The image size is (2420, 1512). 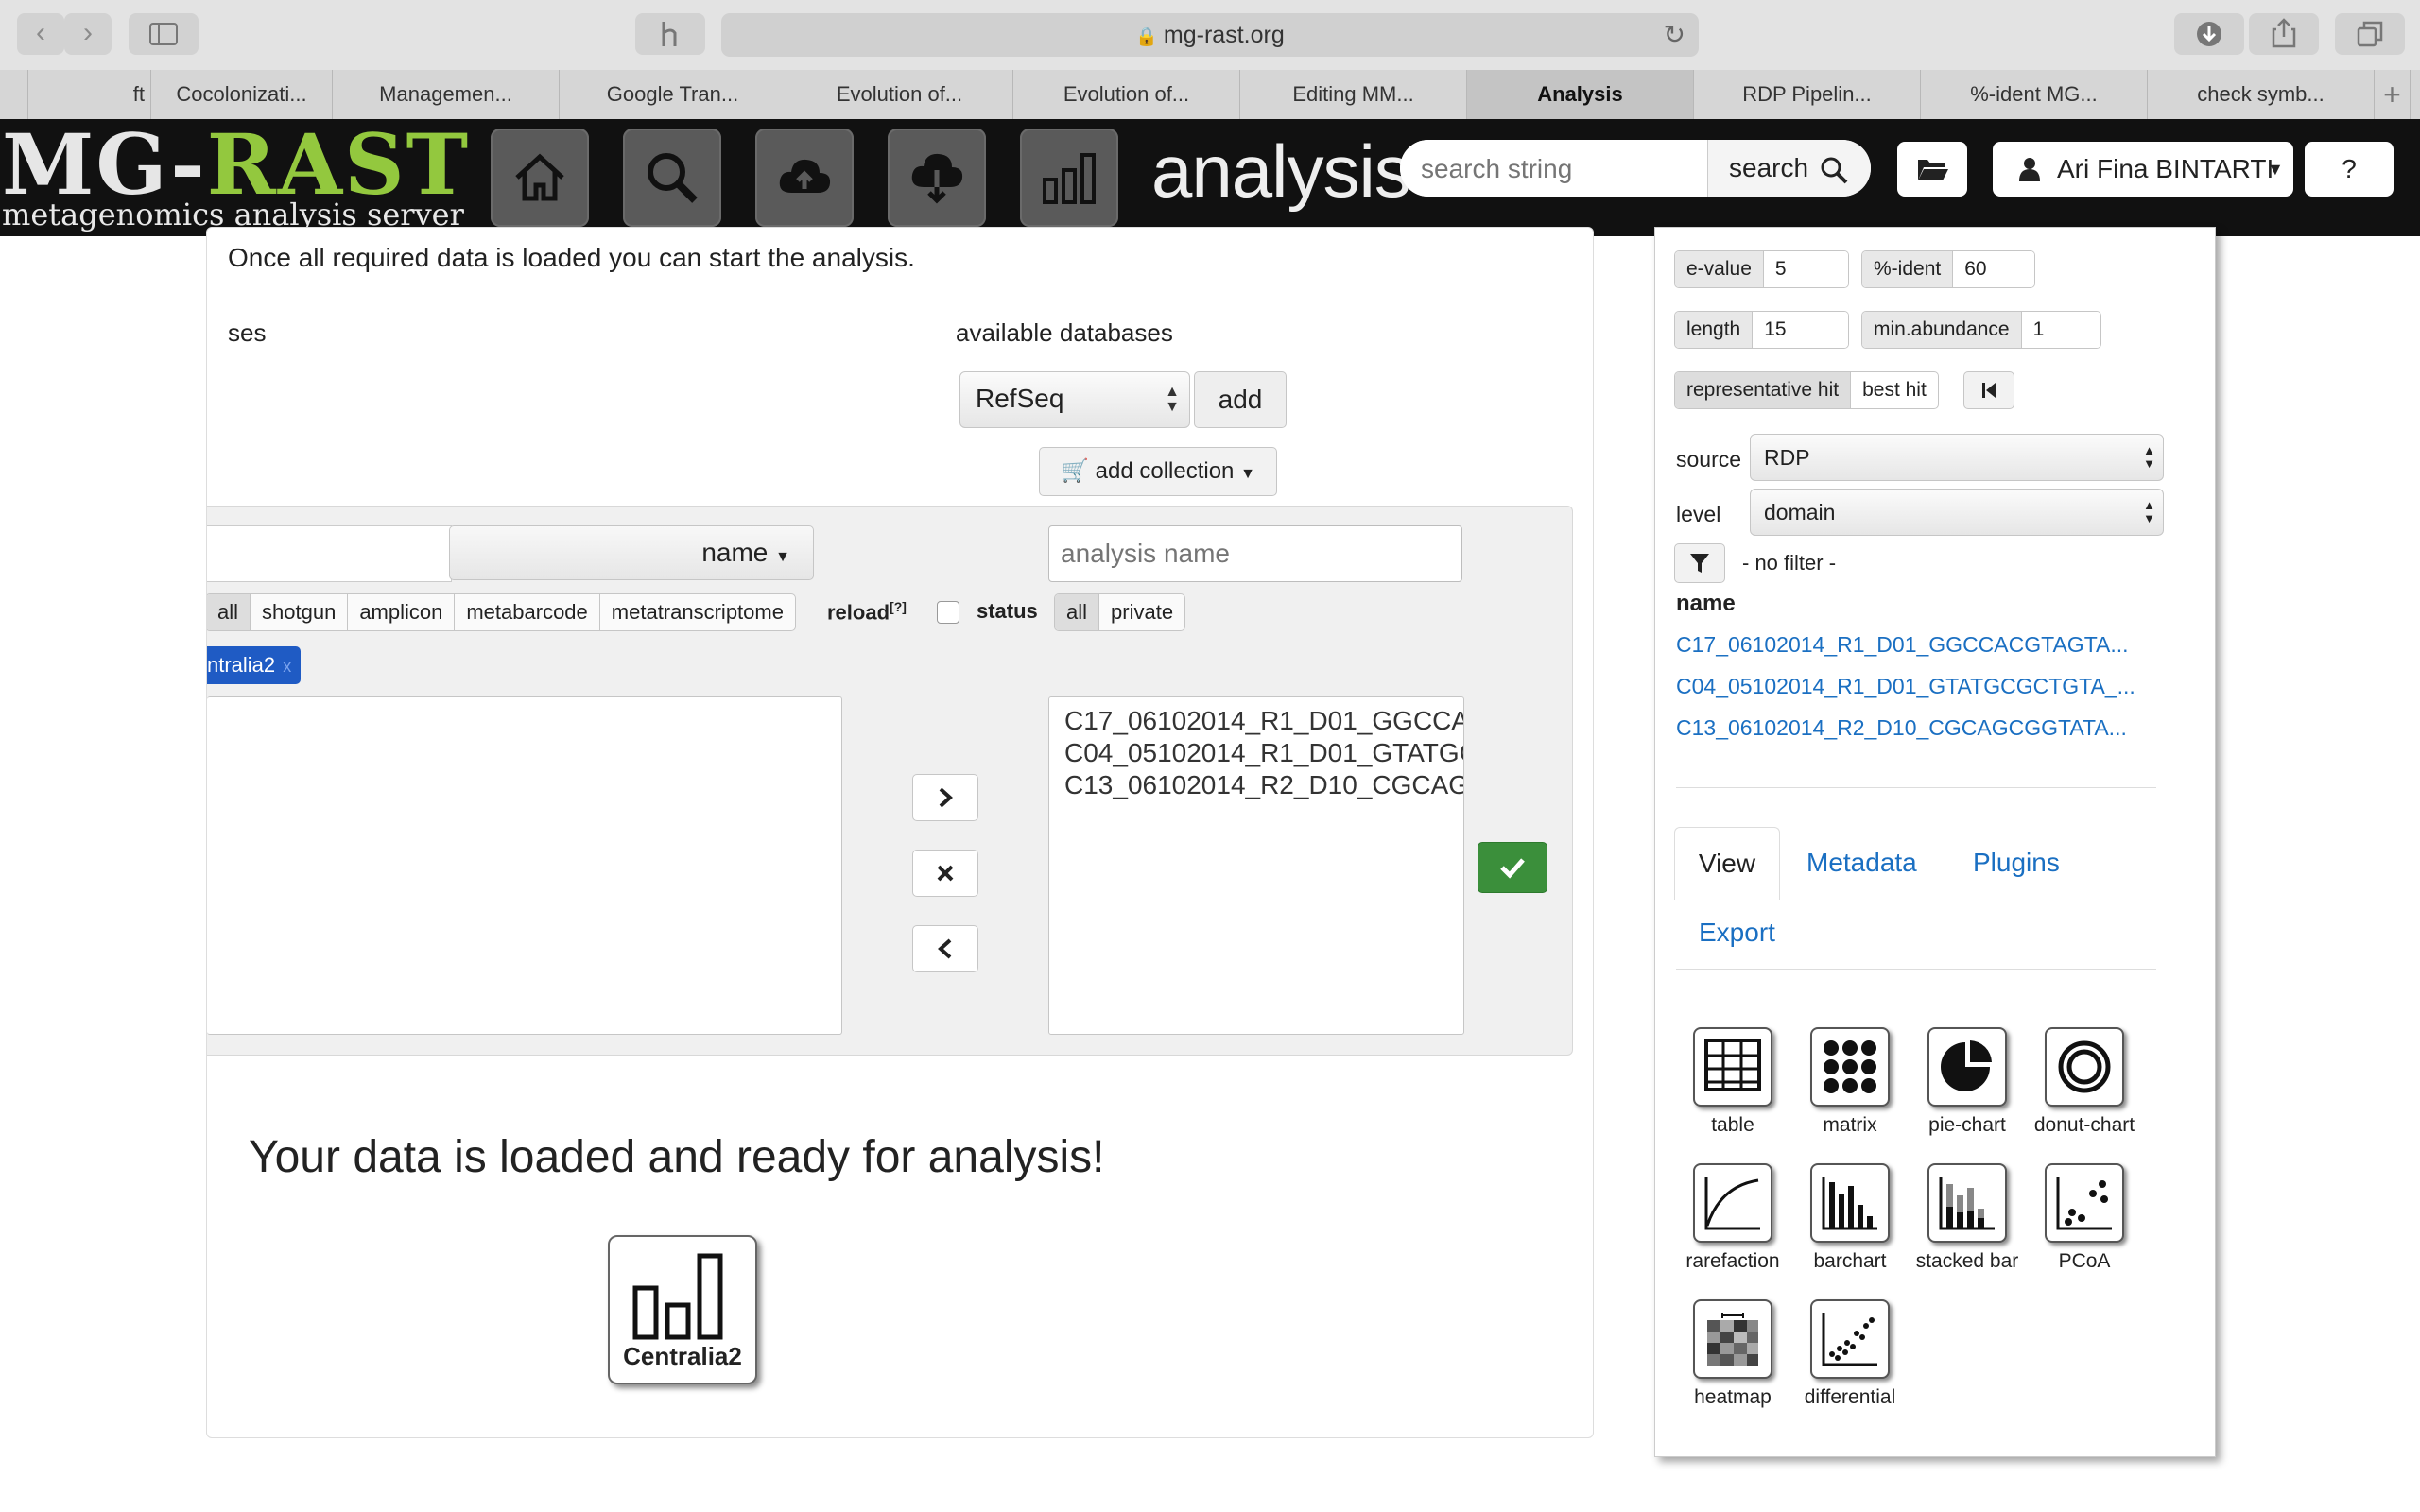 I want to click on status-filter-group: all private, so click(x=1120, y=612).